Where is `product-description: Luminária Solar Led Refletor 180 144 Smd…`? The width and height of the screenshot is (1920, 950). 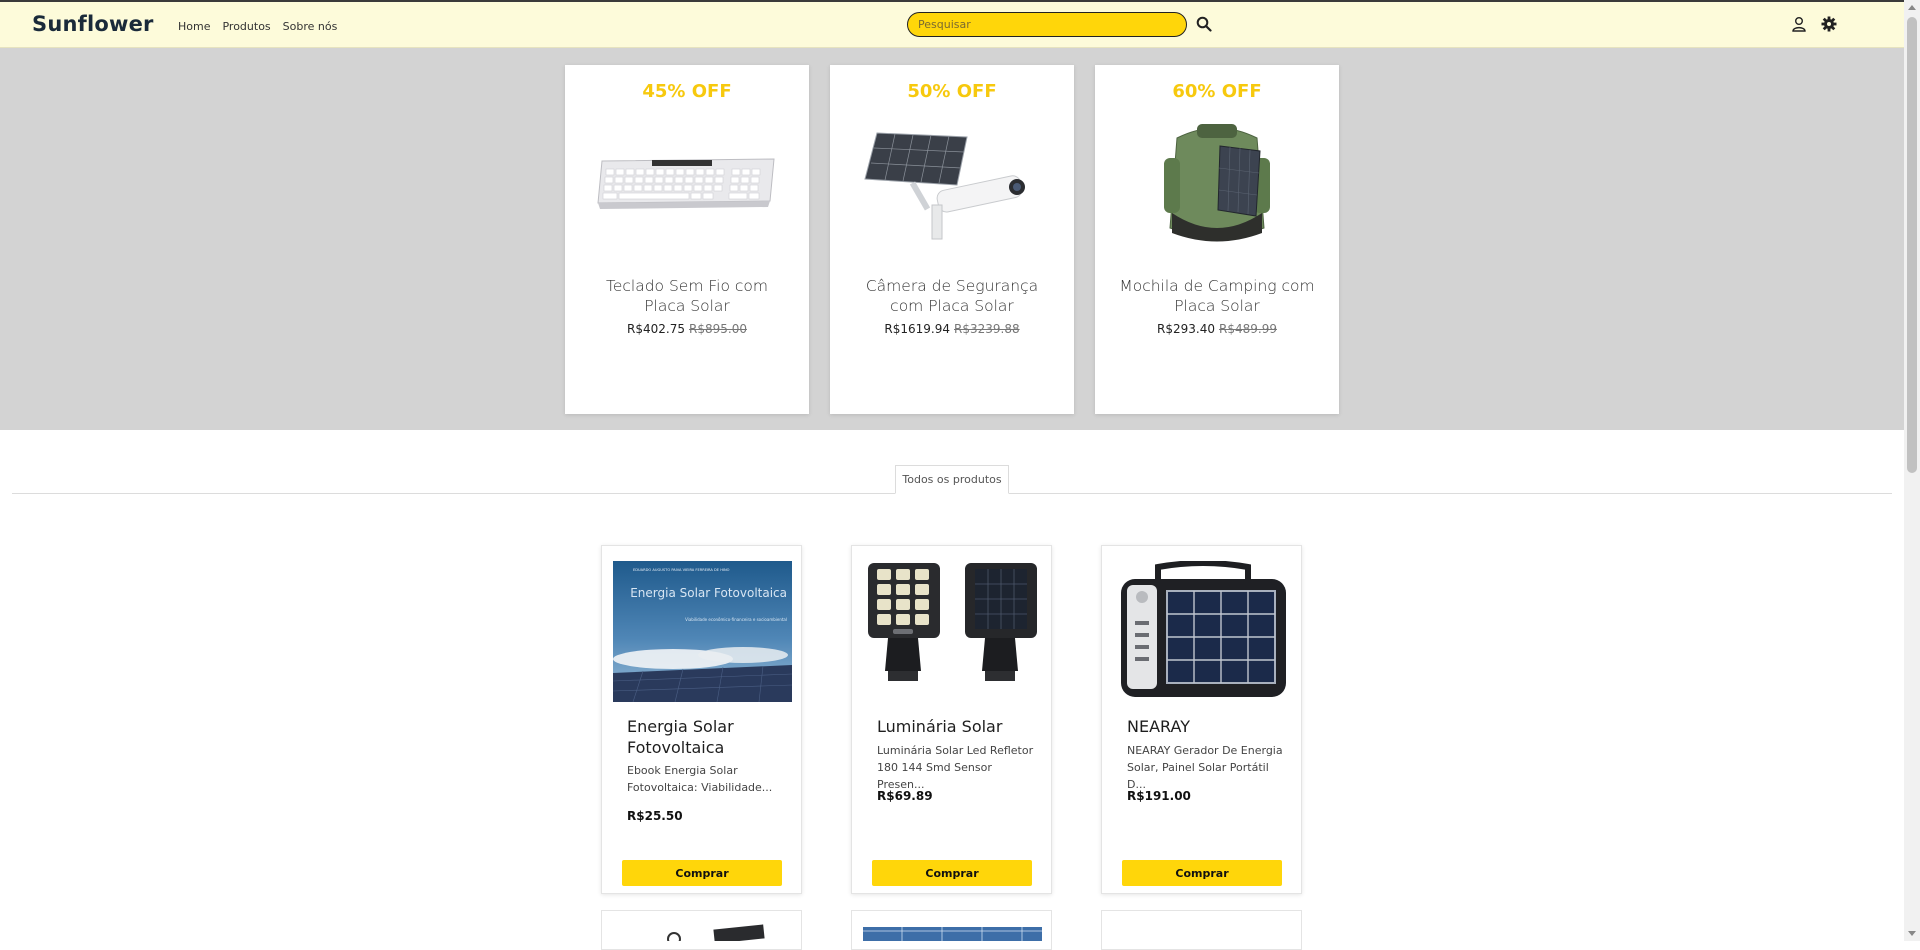
product-description: Luminária Solar Led Refletor 180 144 Smd… is located at coordinates (955, 767).